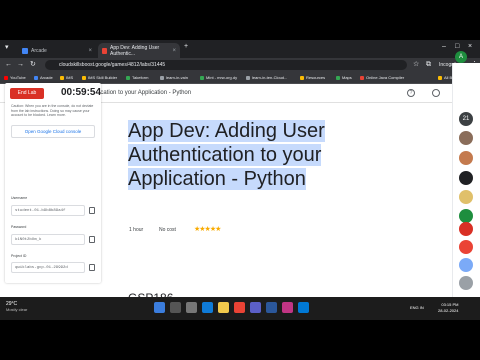 Image resolution: width=480 pixels, height=360 pixels. Describe the element at coordinates (287, 307) in the screenshot. I see `media-icon` at that location.